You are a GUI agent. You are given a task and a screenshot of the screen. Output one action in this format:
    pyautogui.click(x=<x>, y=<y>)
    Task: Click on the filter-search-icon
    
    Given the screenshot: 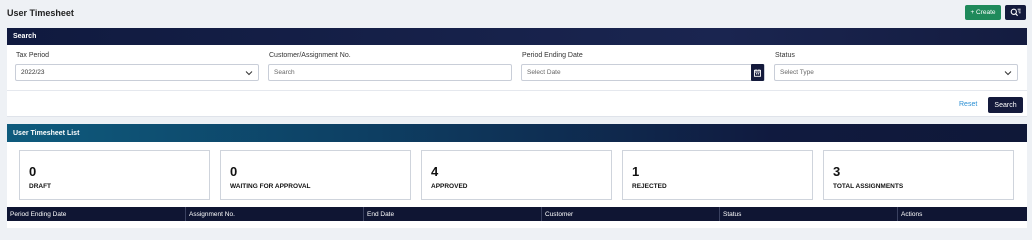 What is the action you would take?
    pyautogui.click(x=1015, y=12)
    